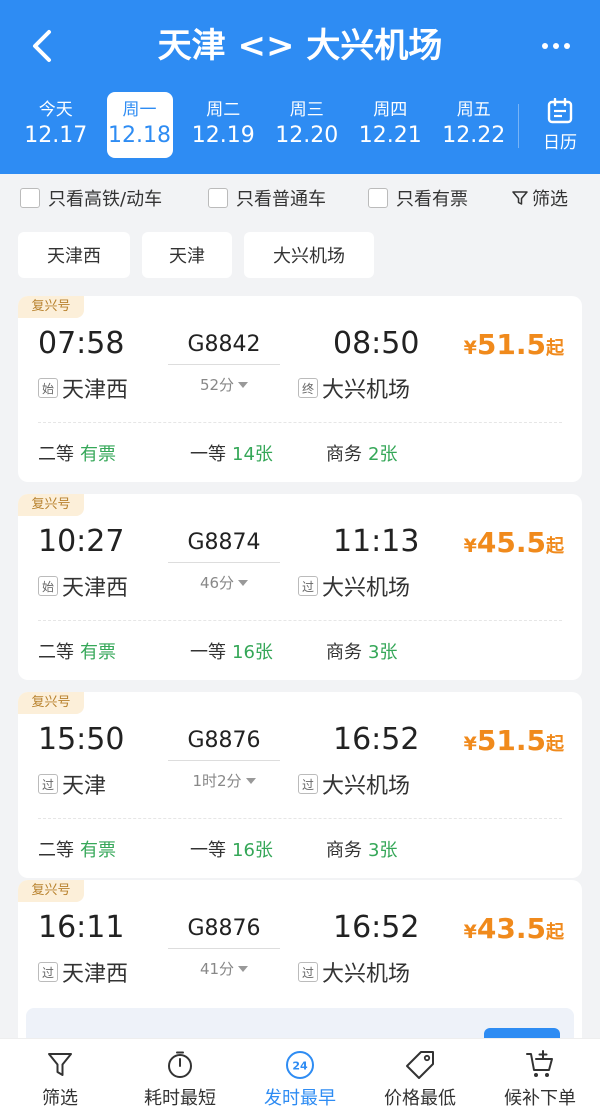  Describe the element at coordinates (250, 781) in the screenshot. I see `caret-down-icon` at that location.